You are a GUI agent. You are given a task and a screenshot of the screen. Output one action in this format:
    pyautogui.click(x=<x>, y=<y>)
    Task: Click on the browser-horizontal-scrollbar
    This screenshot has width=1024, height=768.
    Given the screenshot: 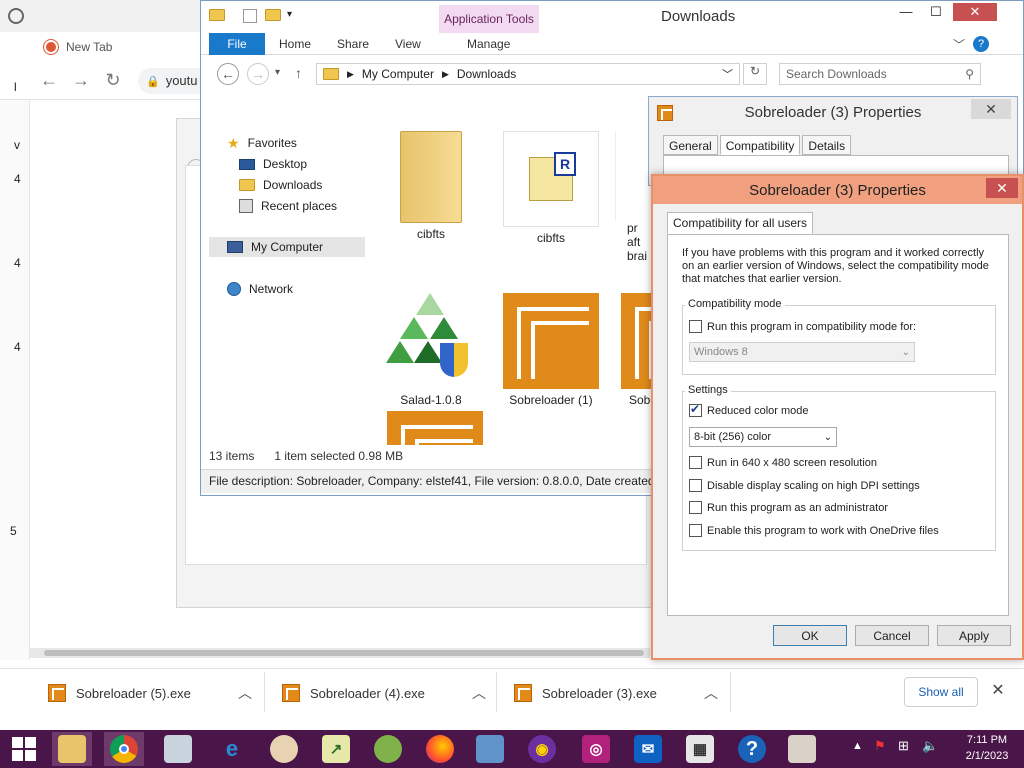 What is the action you would take?
    pyautogui.click(x=340, y=653)
    